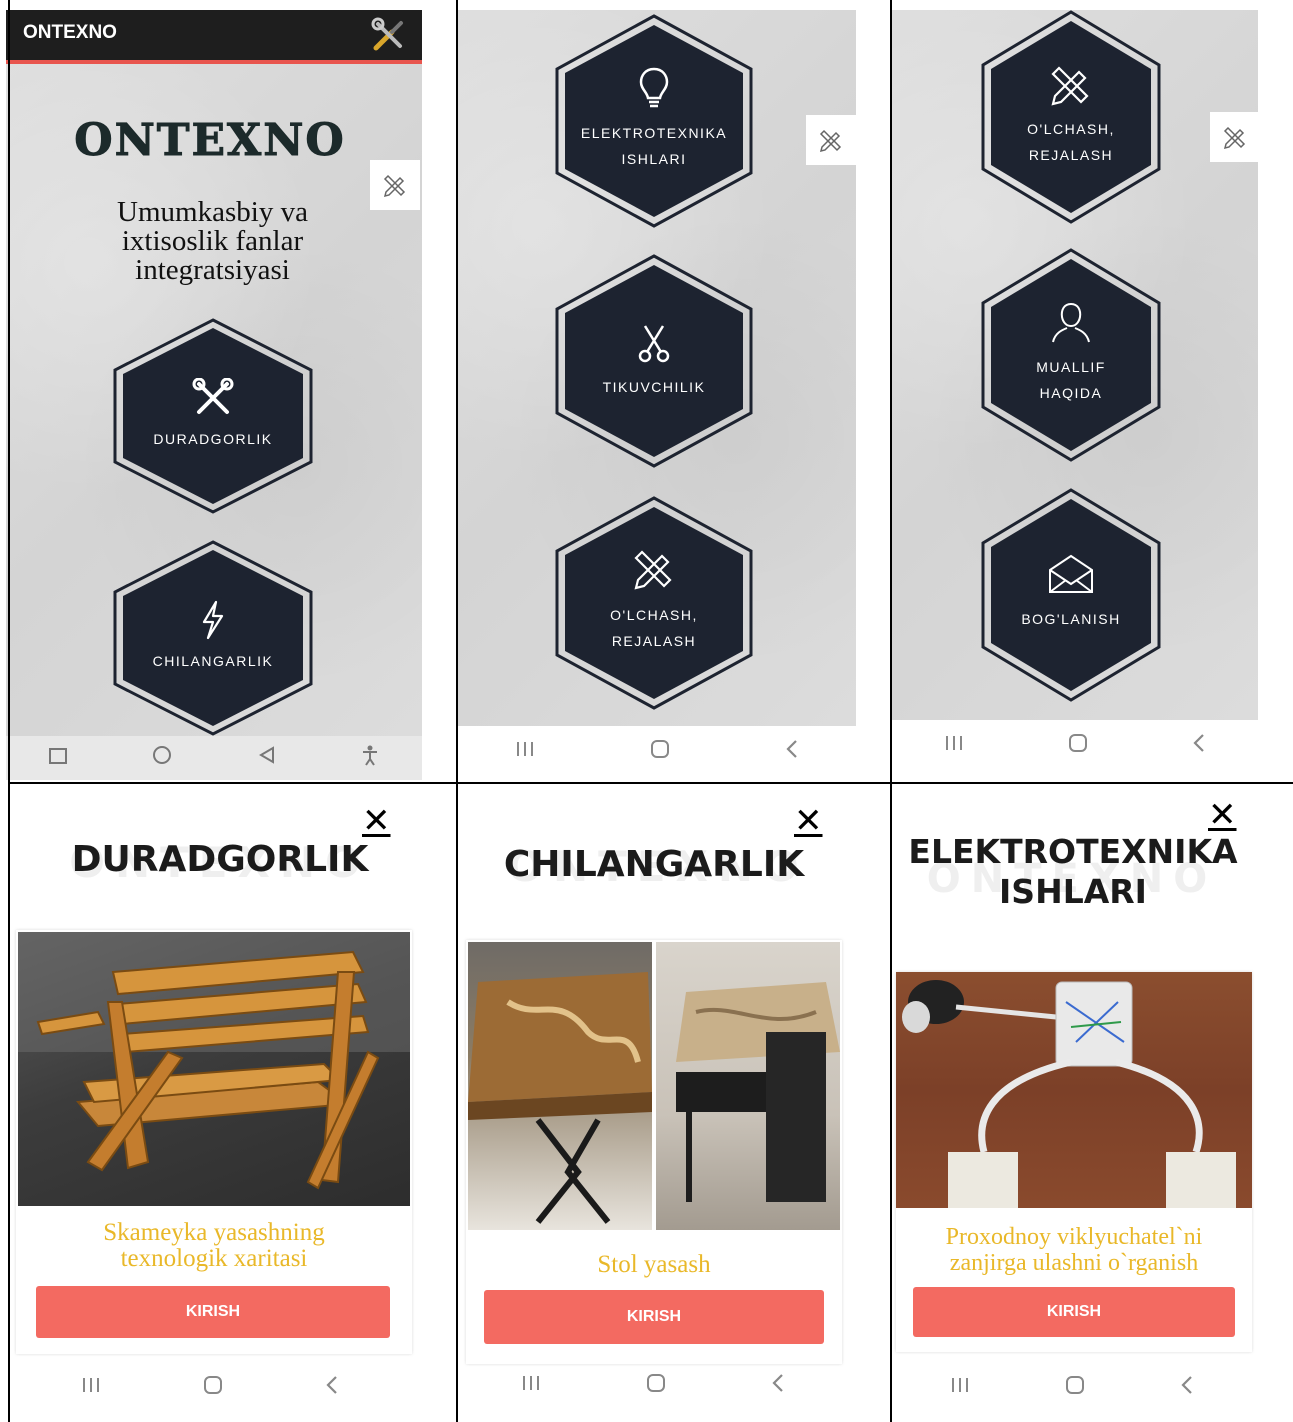 This screenshot has width=1293, height=1422. Describe the element at coordinates (220, 859) in the screenshot. I see `detail-title-line: DURADGORLIK` at that location.